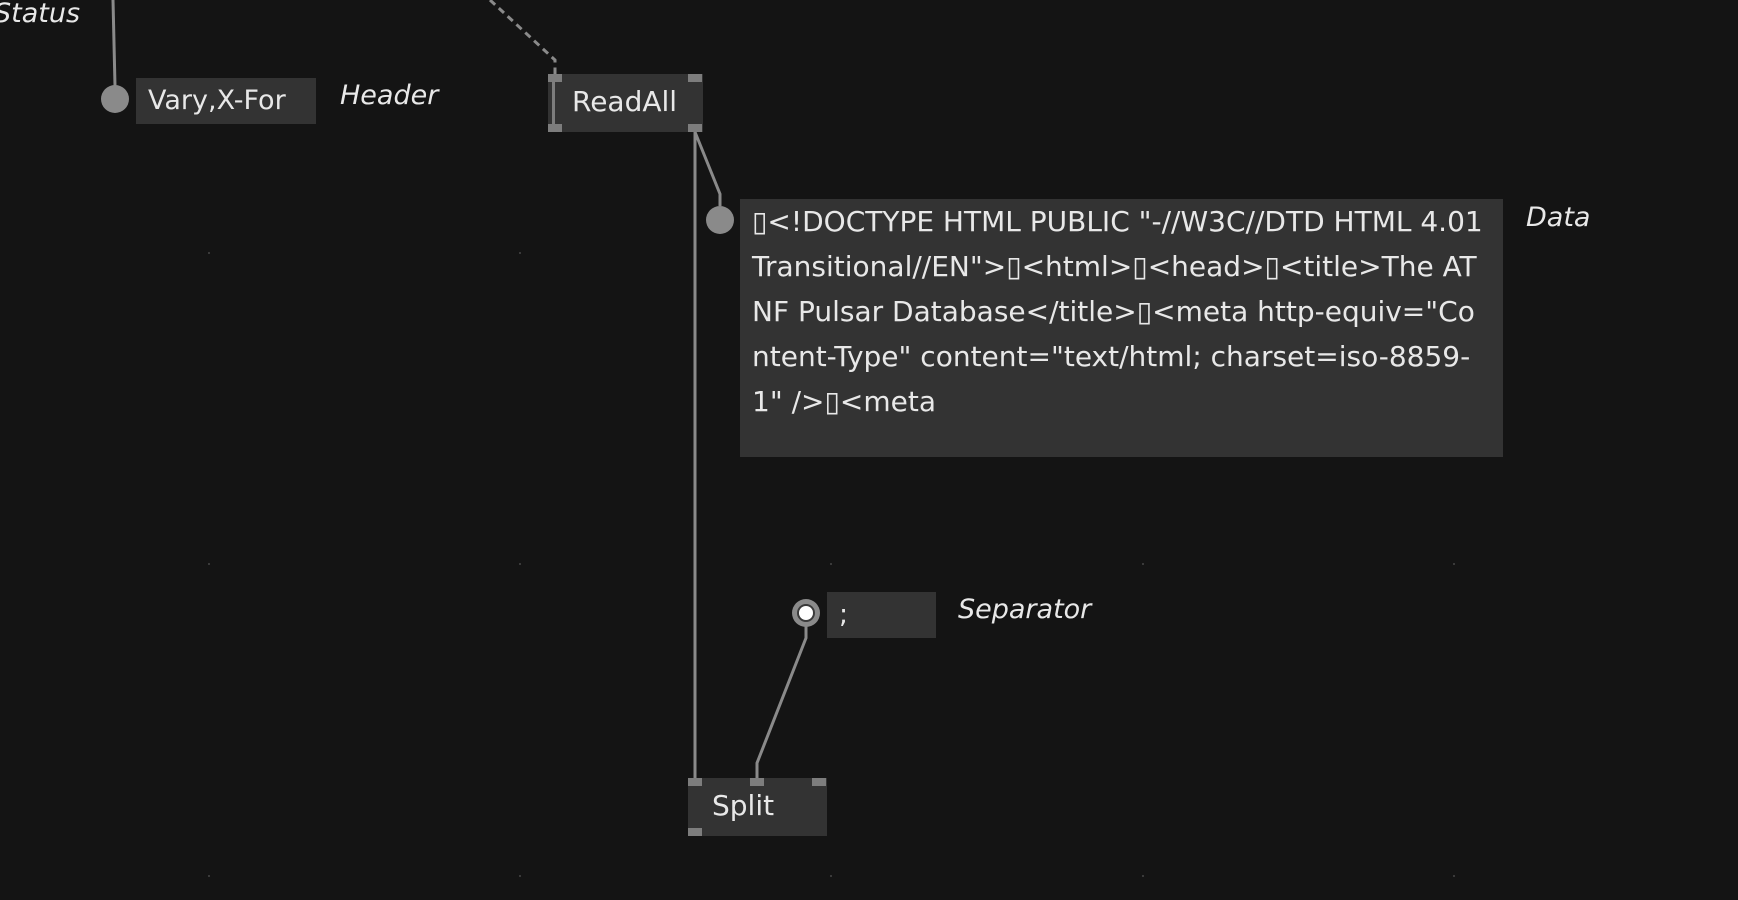  Describe the element at coordinates (781, 702) in the screenshot. I see `separator-to-split-wire` at that location.